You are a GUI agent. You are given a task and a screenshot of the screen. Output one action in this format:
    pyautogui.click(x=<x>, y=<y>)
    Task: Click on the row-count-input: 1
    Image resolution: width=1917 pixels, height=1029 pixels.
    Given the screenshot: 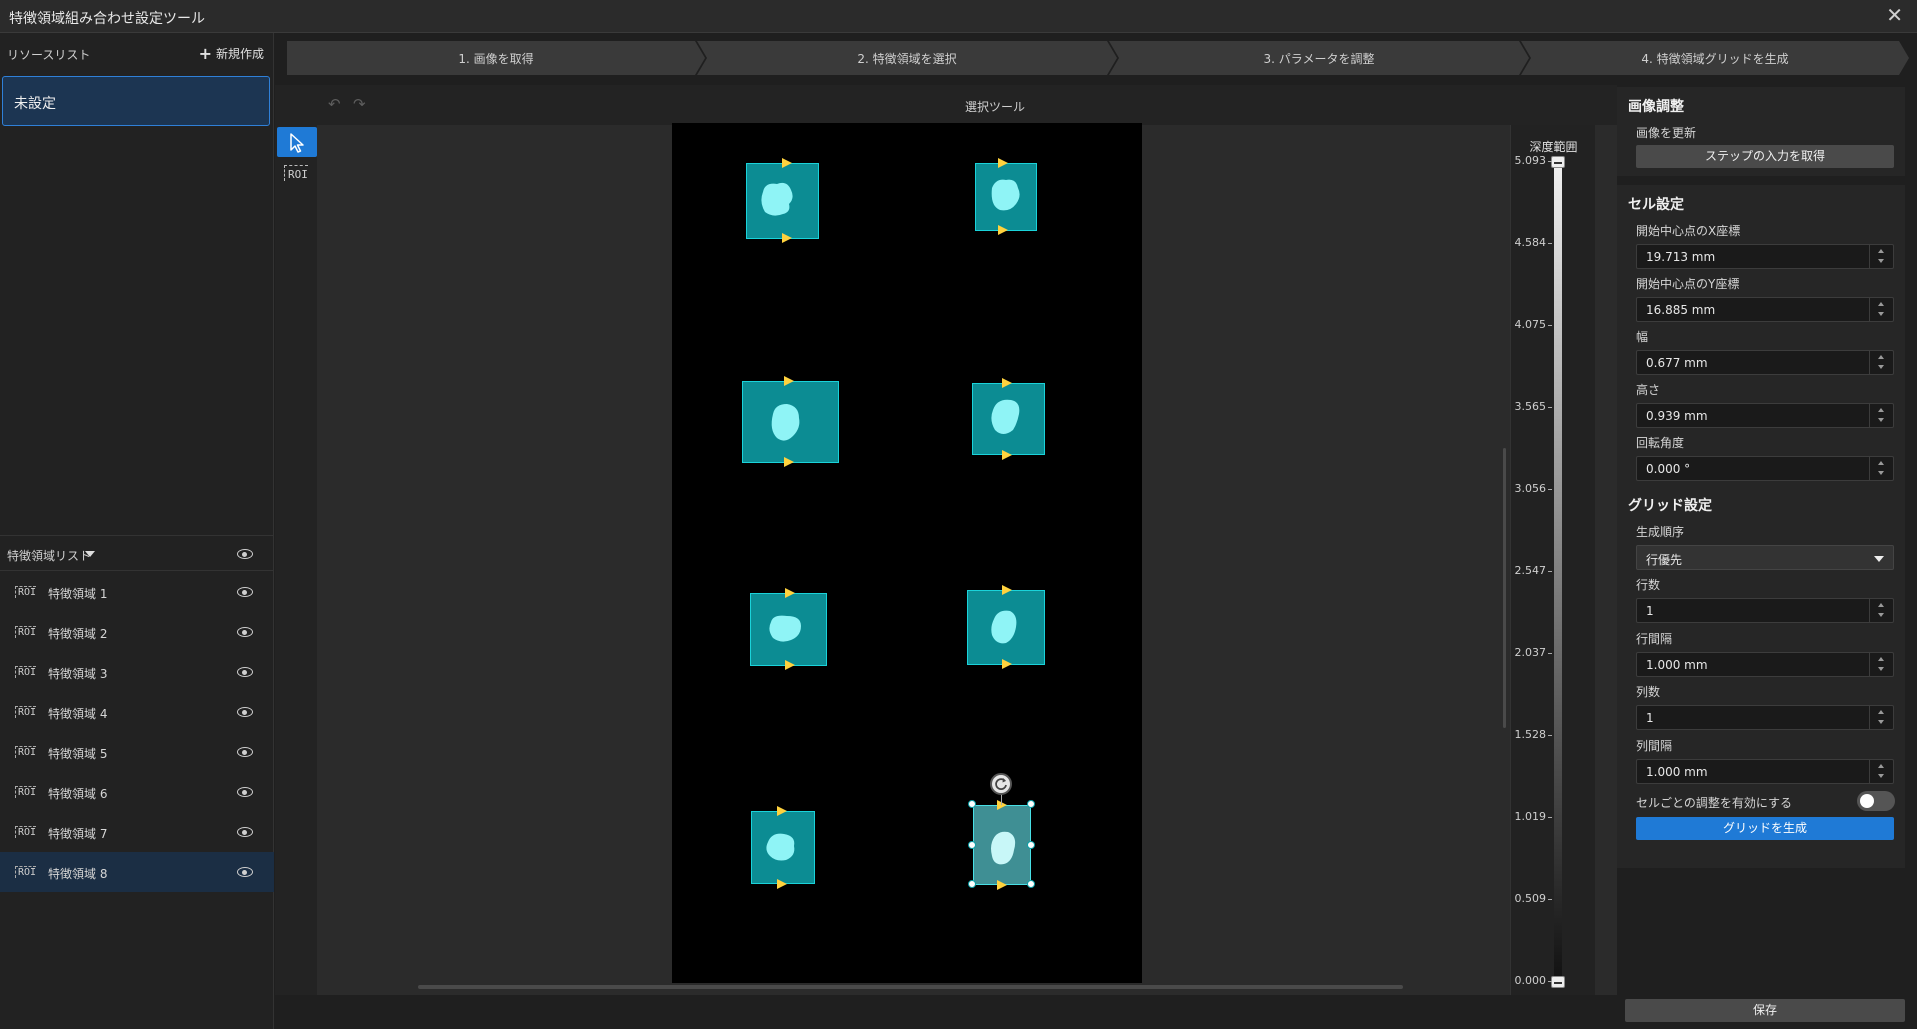 What is the action you would take?
    pyautogui.click(x=1765, y=610)
    